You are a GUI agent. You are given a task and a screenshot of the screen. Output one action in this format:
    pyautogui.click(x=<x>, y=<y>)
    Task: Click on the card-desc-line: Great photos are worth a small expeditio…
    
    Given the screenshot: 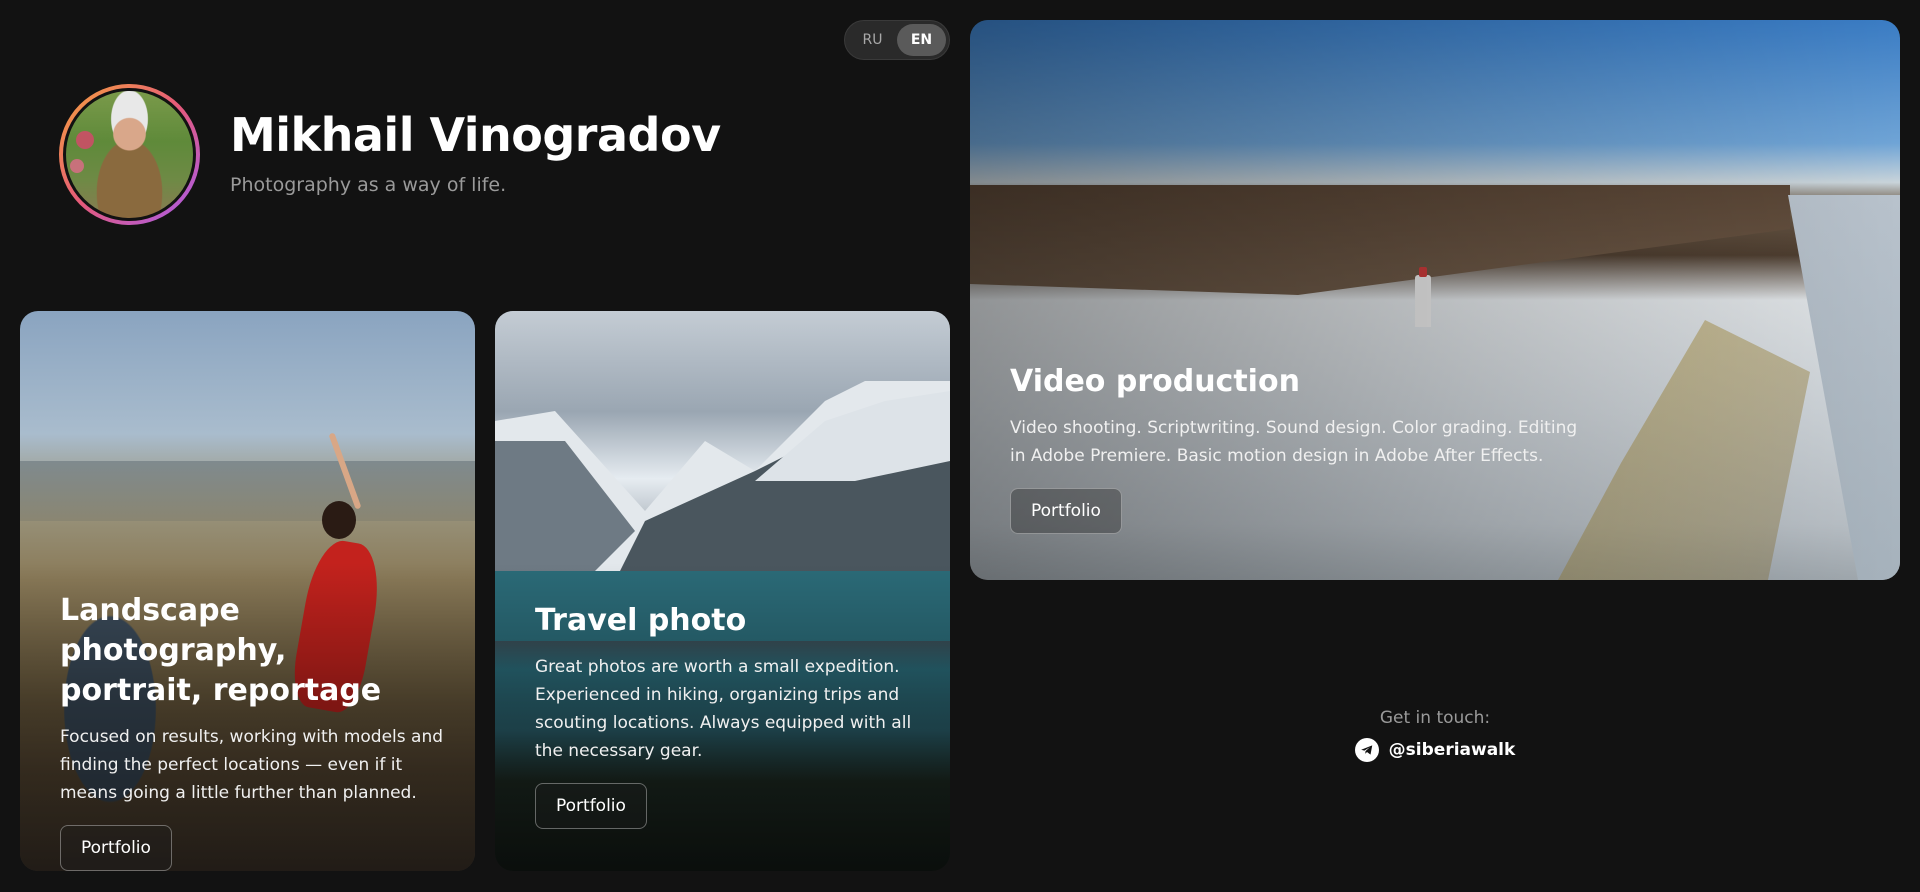 What is the action you would take?
    pyautogui.click(x=717, y=667)
    